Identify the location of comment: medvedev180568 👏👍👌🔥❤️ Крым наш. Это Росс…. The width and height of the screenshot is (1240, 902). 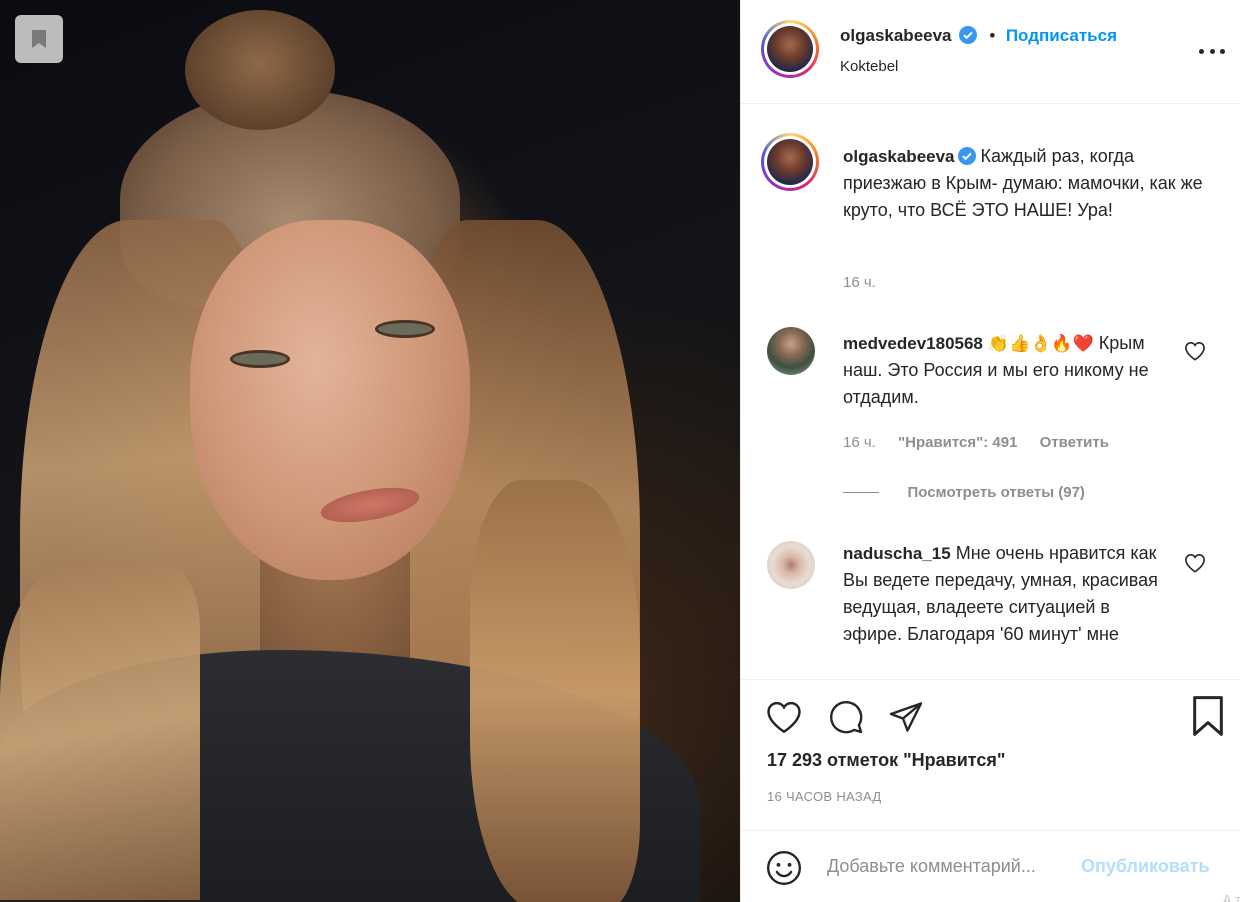
(1008, 370).